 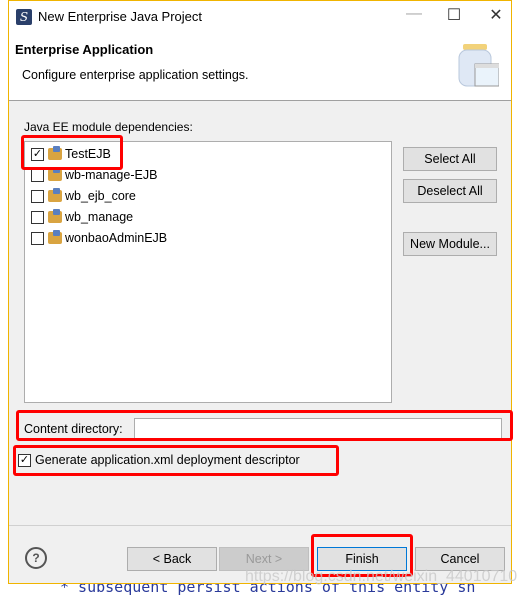 What do you see at coordinates (450, 159) in the screenshot?
I see `select-all-button: Select All` at bounding box center [450, 159].